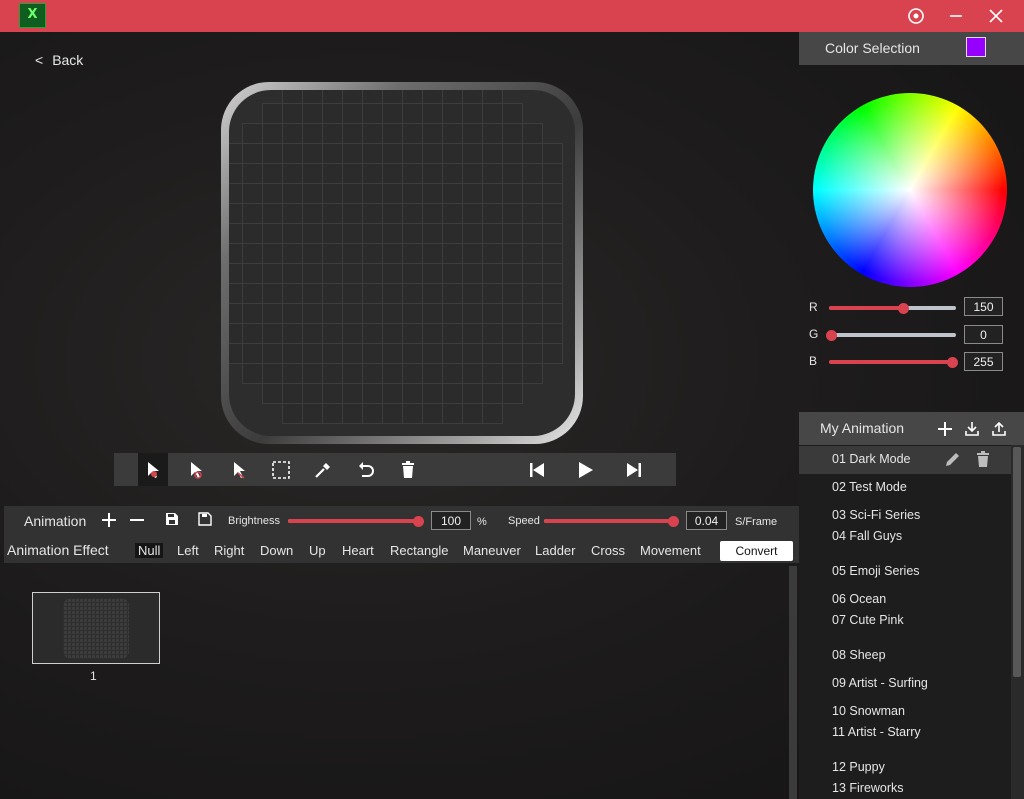 The image size is (1024, 799). I want to click on close-icon, so click(996, 16).